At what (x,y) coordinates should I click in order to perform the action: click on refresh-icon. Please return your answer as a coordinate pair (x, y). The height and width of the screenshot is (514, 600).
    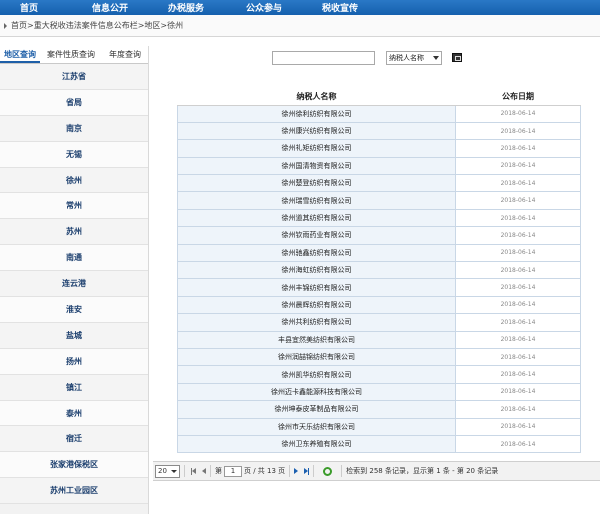
    Looking at the image, I should click on (328, 471).